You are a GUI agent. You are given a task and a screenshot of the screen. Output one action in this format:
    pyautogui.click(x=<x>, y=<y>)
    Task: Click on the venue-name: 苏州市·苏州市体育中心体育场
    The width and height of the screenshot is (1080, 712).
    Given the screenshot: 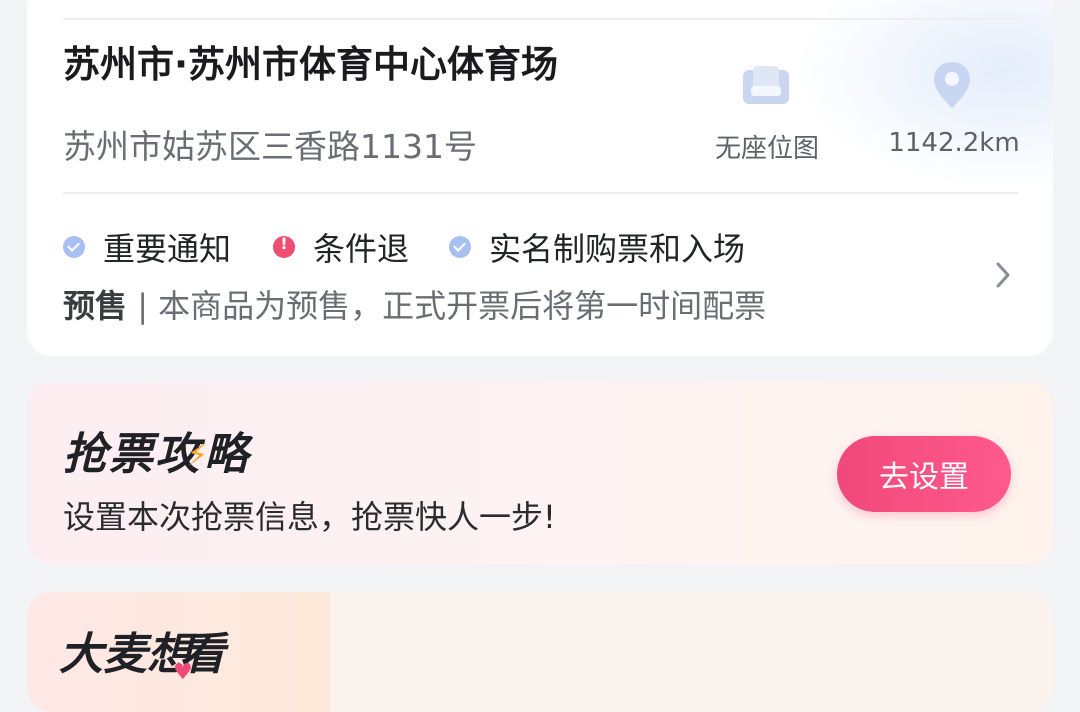 What is the action you would take?
    pyautogui.click(x=310, y=61)
    